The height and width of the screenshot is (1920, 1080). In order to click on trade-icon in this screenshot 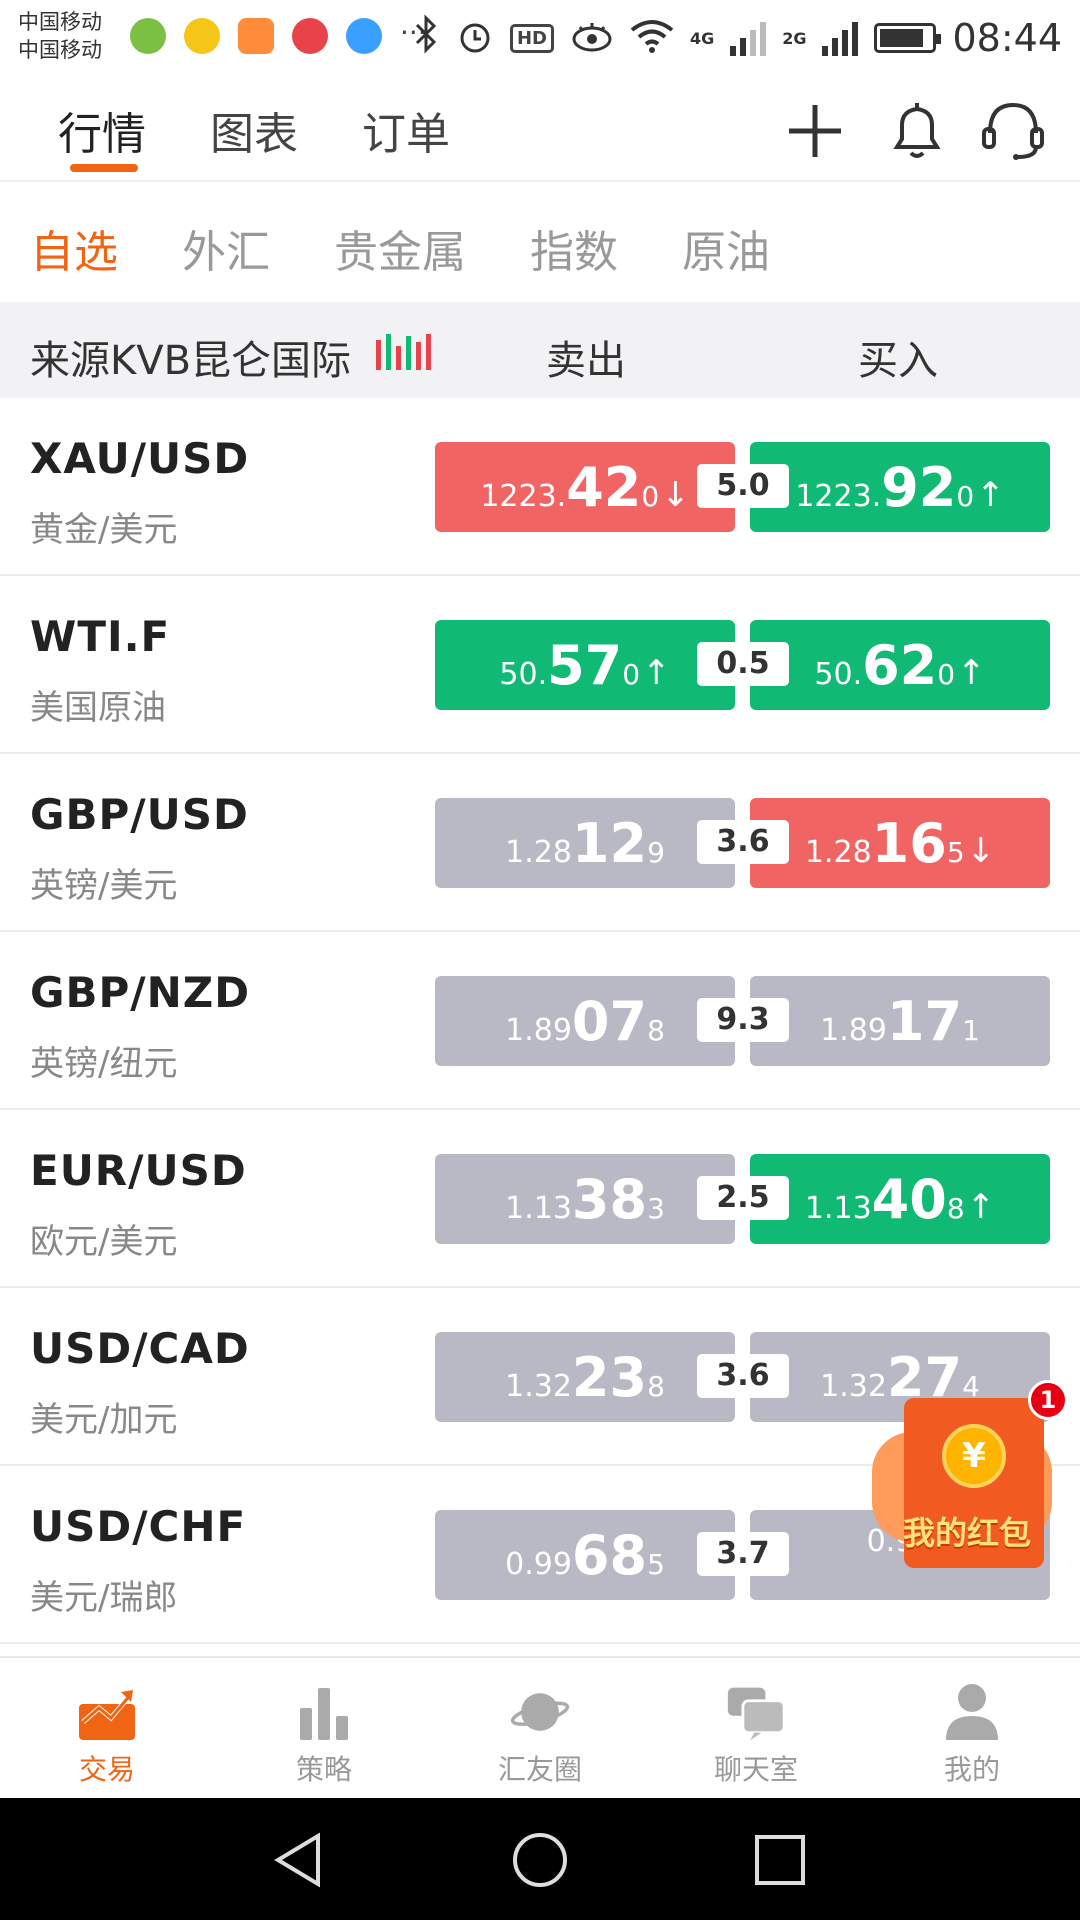, I will do `click(107, 1712)`.